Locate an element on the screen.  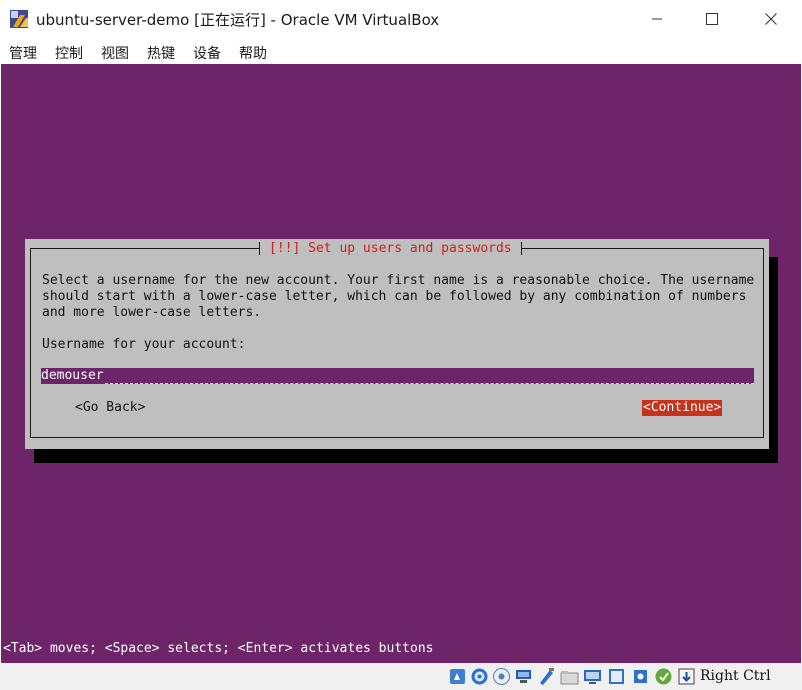
minimize-button is located at coordinates (657, 19).